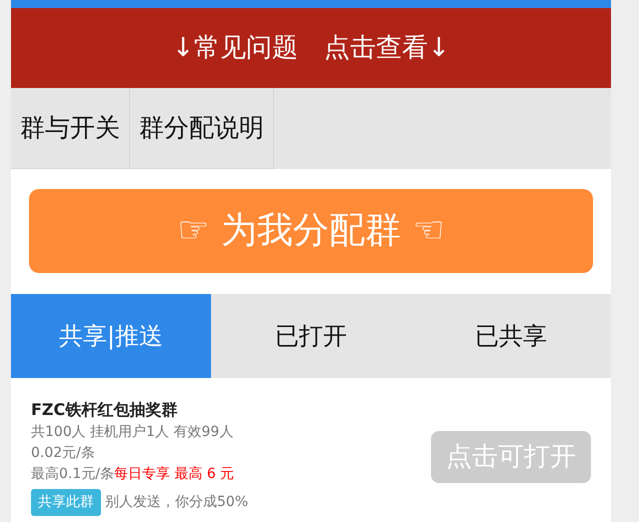 This screenshot has width=639, height=522. I want to click on tab: 已打开, so click(311, 336).